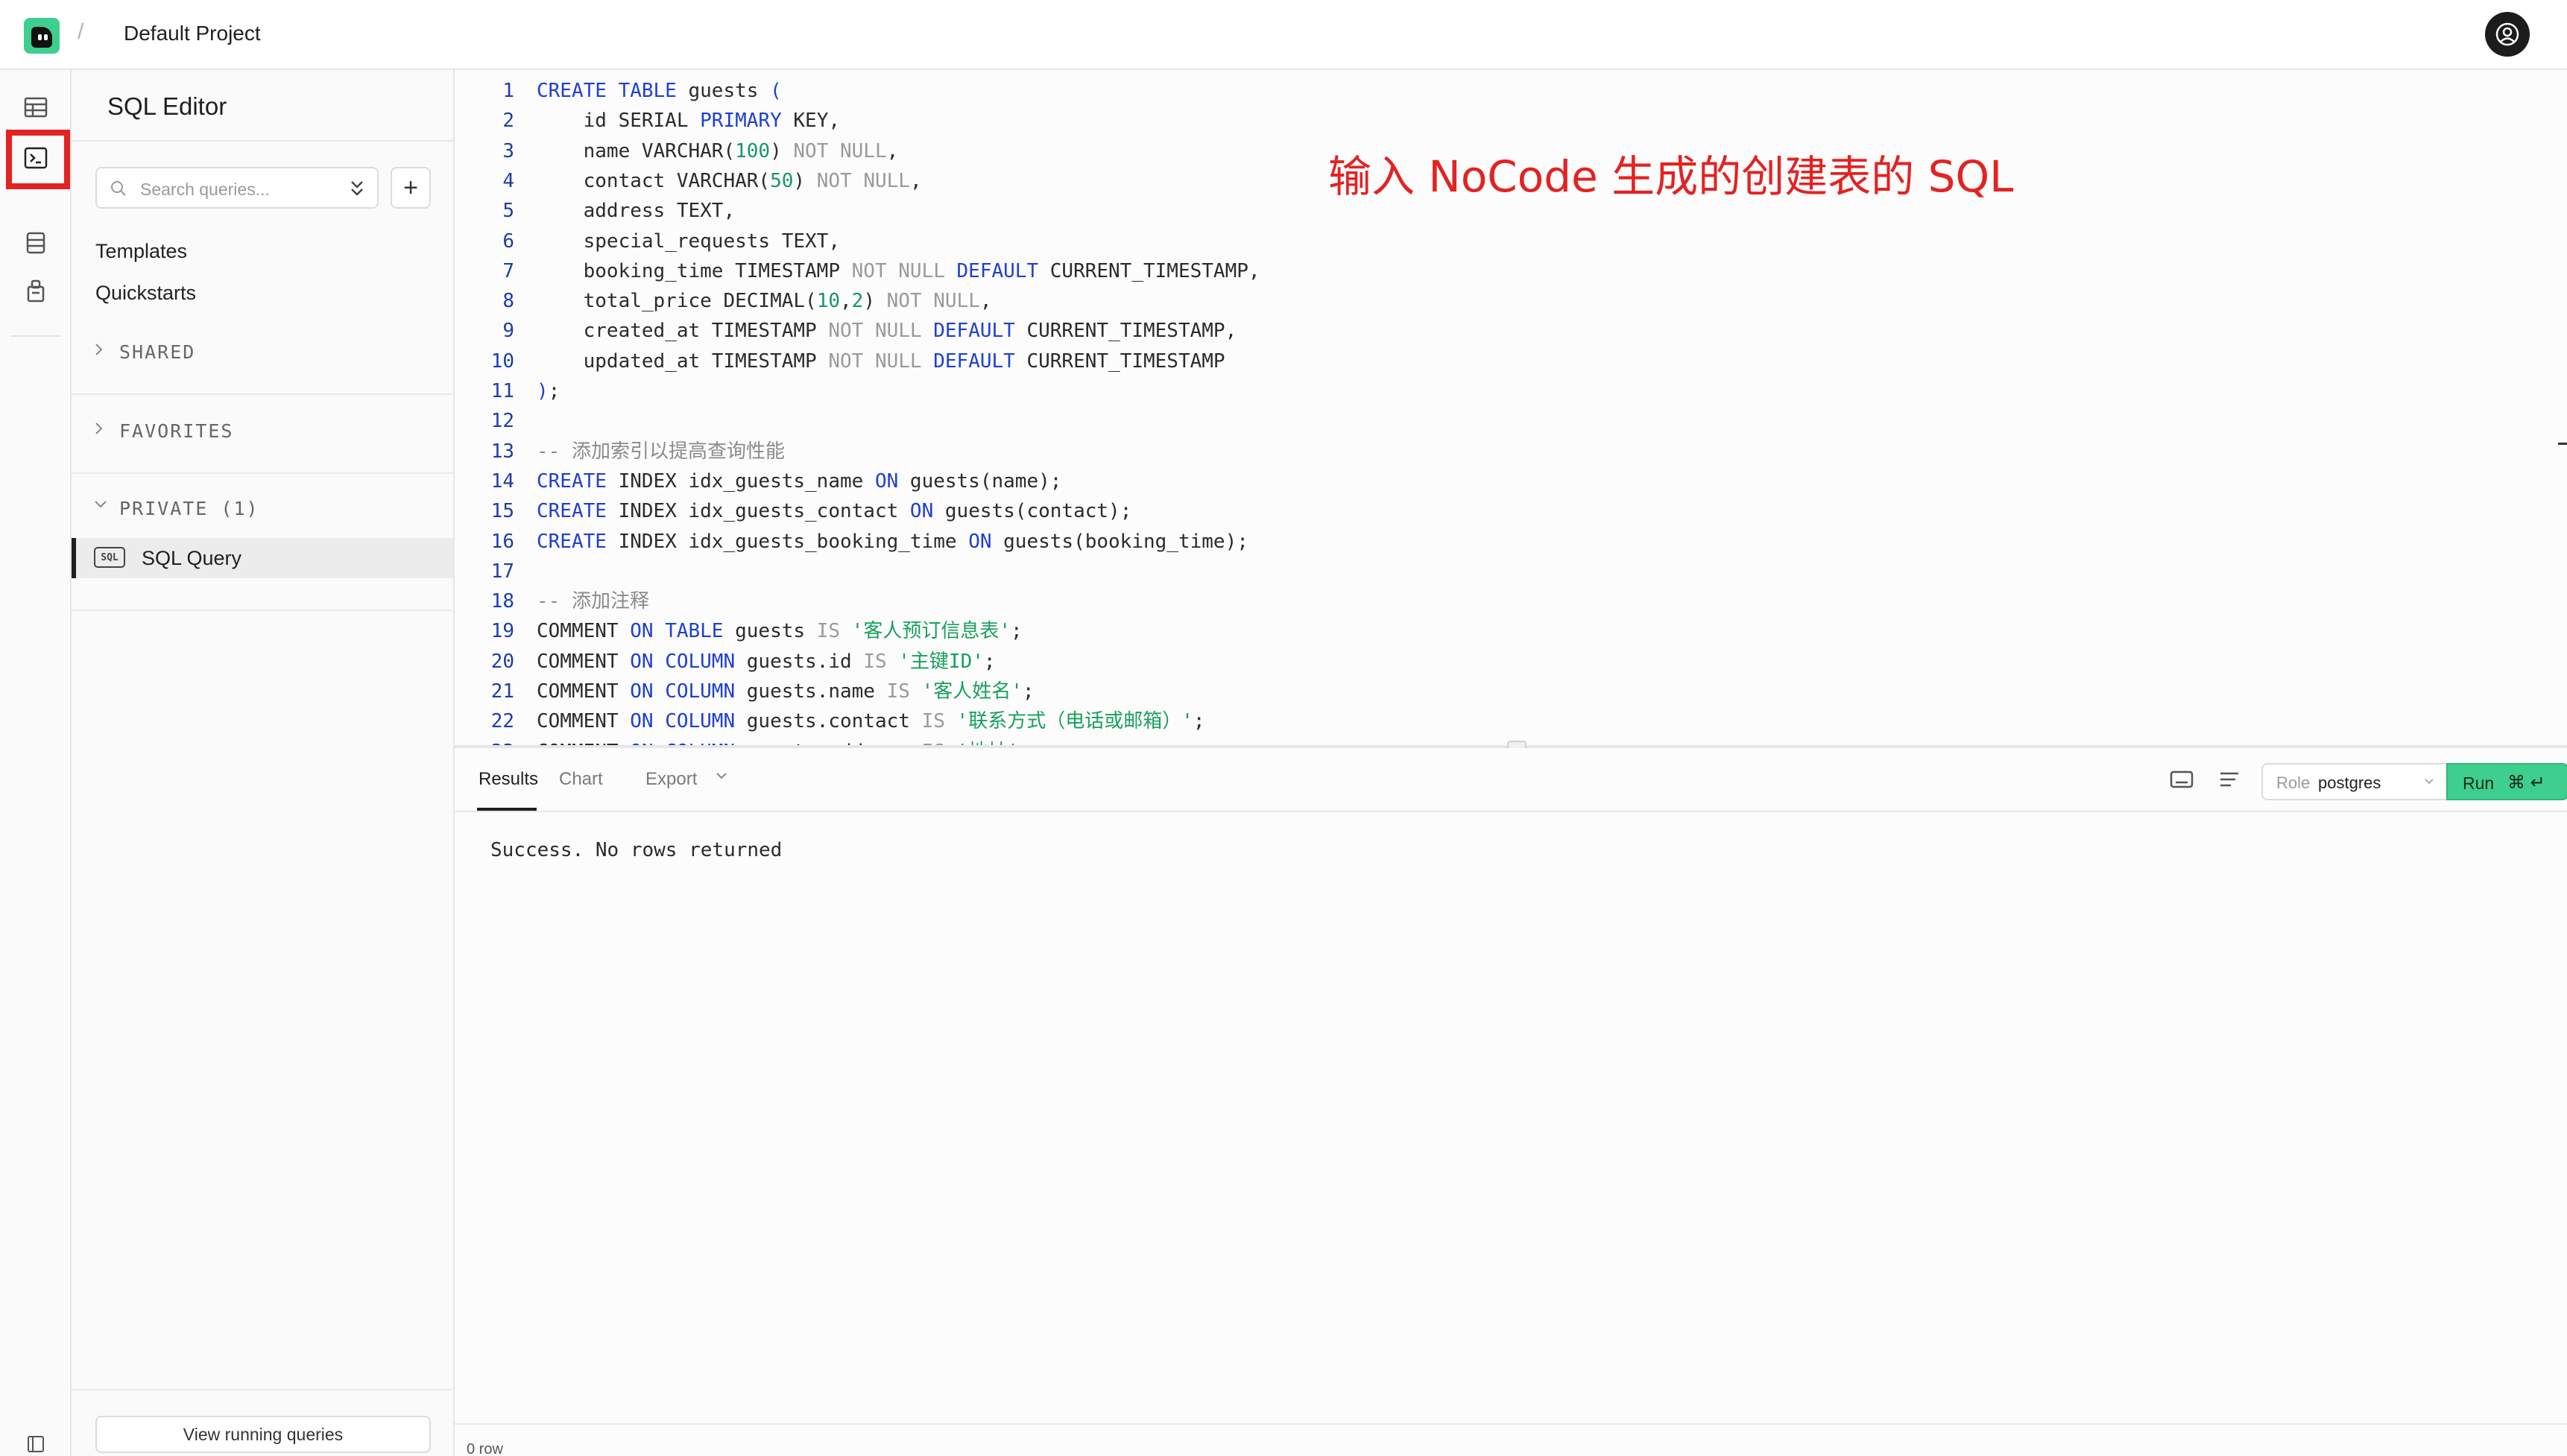  I want to click on templates-link: Templates, so click(141, 251).